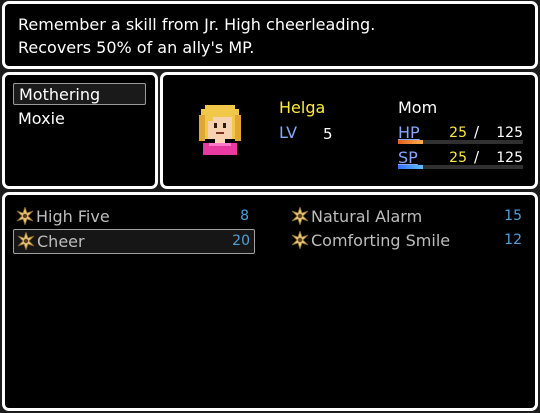  Describe the element at coordinates (408, 157) in the screenshot. I see `sp-label: SP` at that location.